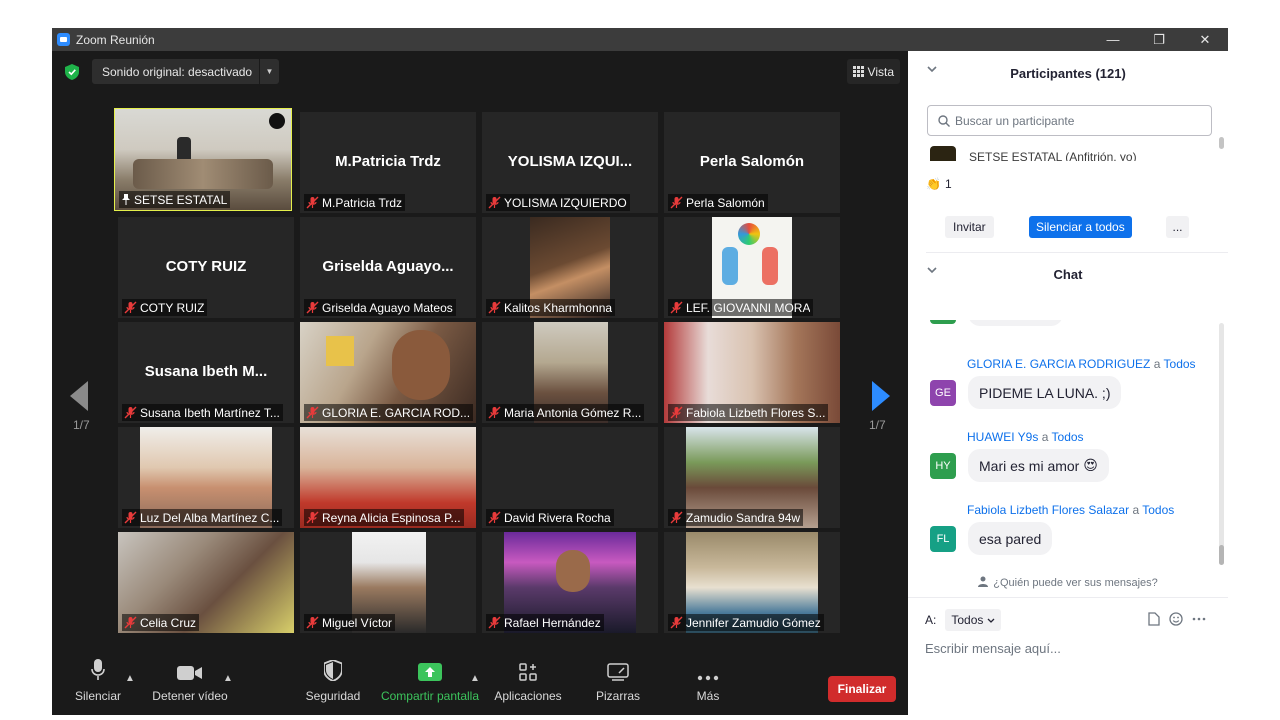 This screenshot has width=1280, height=720. I want to click on video-options-caret: ▲, so click(228, 678).